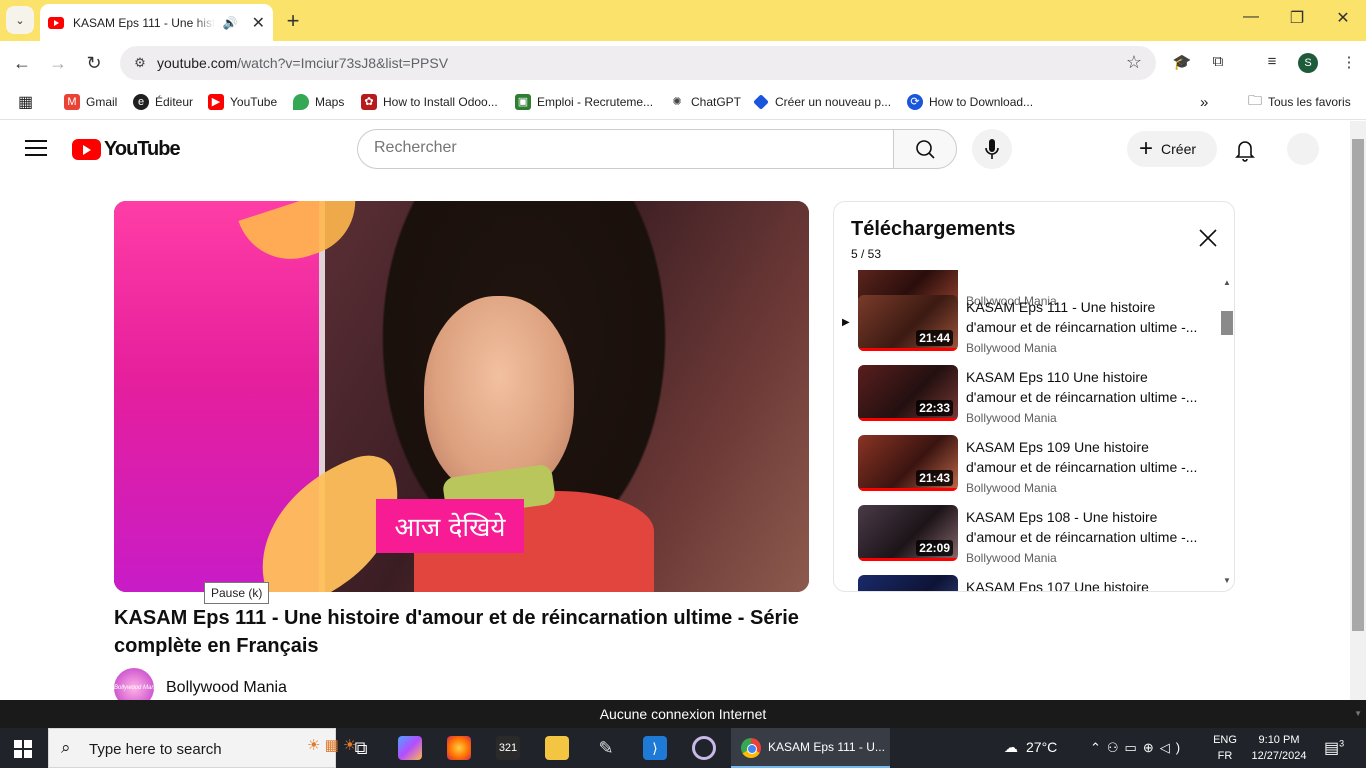 The height and width of the screenshot is (768, 1366). Describe the element at coordinates (1343, 18) in the screenshot. I see `close-window-button: ✕` at that location.